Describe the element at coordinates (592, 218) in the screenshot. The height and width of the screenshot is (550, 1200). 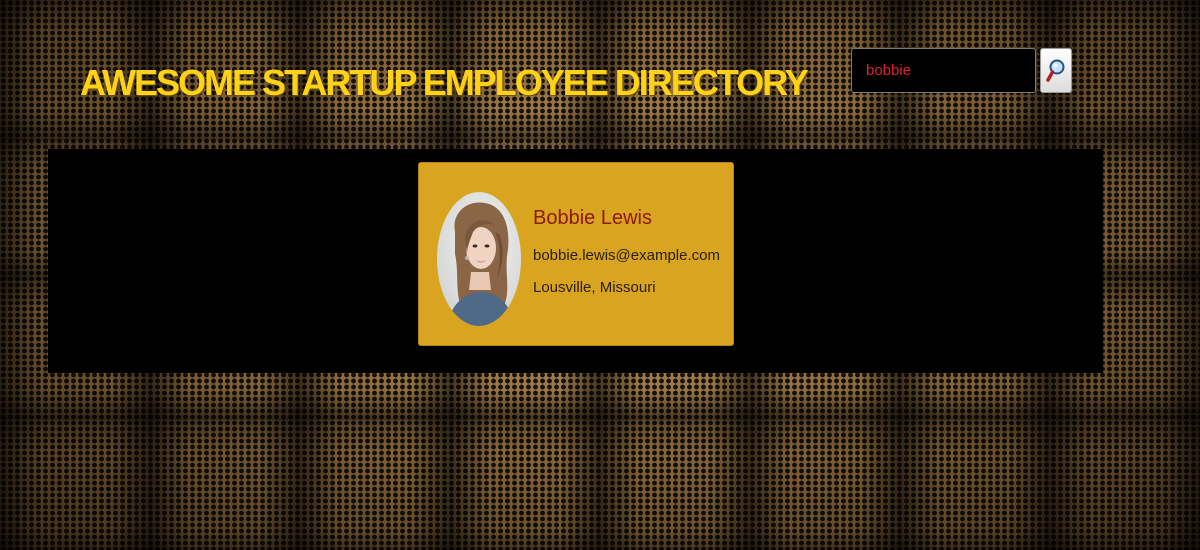
I see `employee-name: Bobbie Lewis` at that location.